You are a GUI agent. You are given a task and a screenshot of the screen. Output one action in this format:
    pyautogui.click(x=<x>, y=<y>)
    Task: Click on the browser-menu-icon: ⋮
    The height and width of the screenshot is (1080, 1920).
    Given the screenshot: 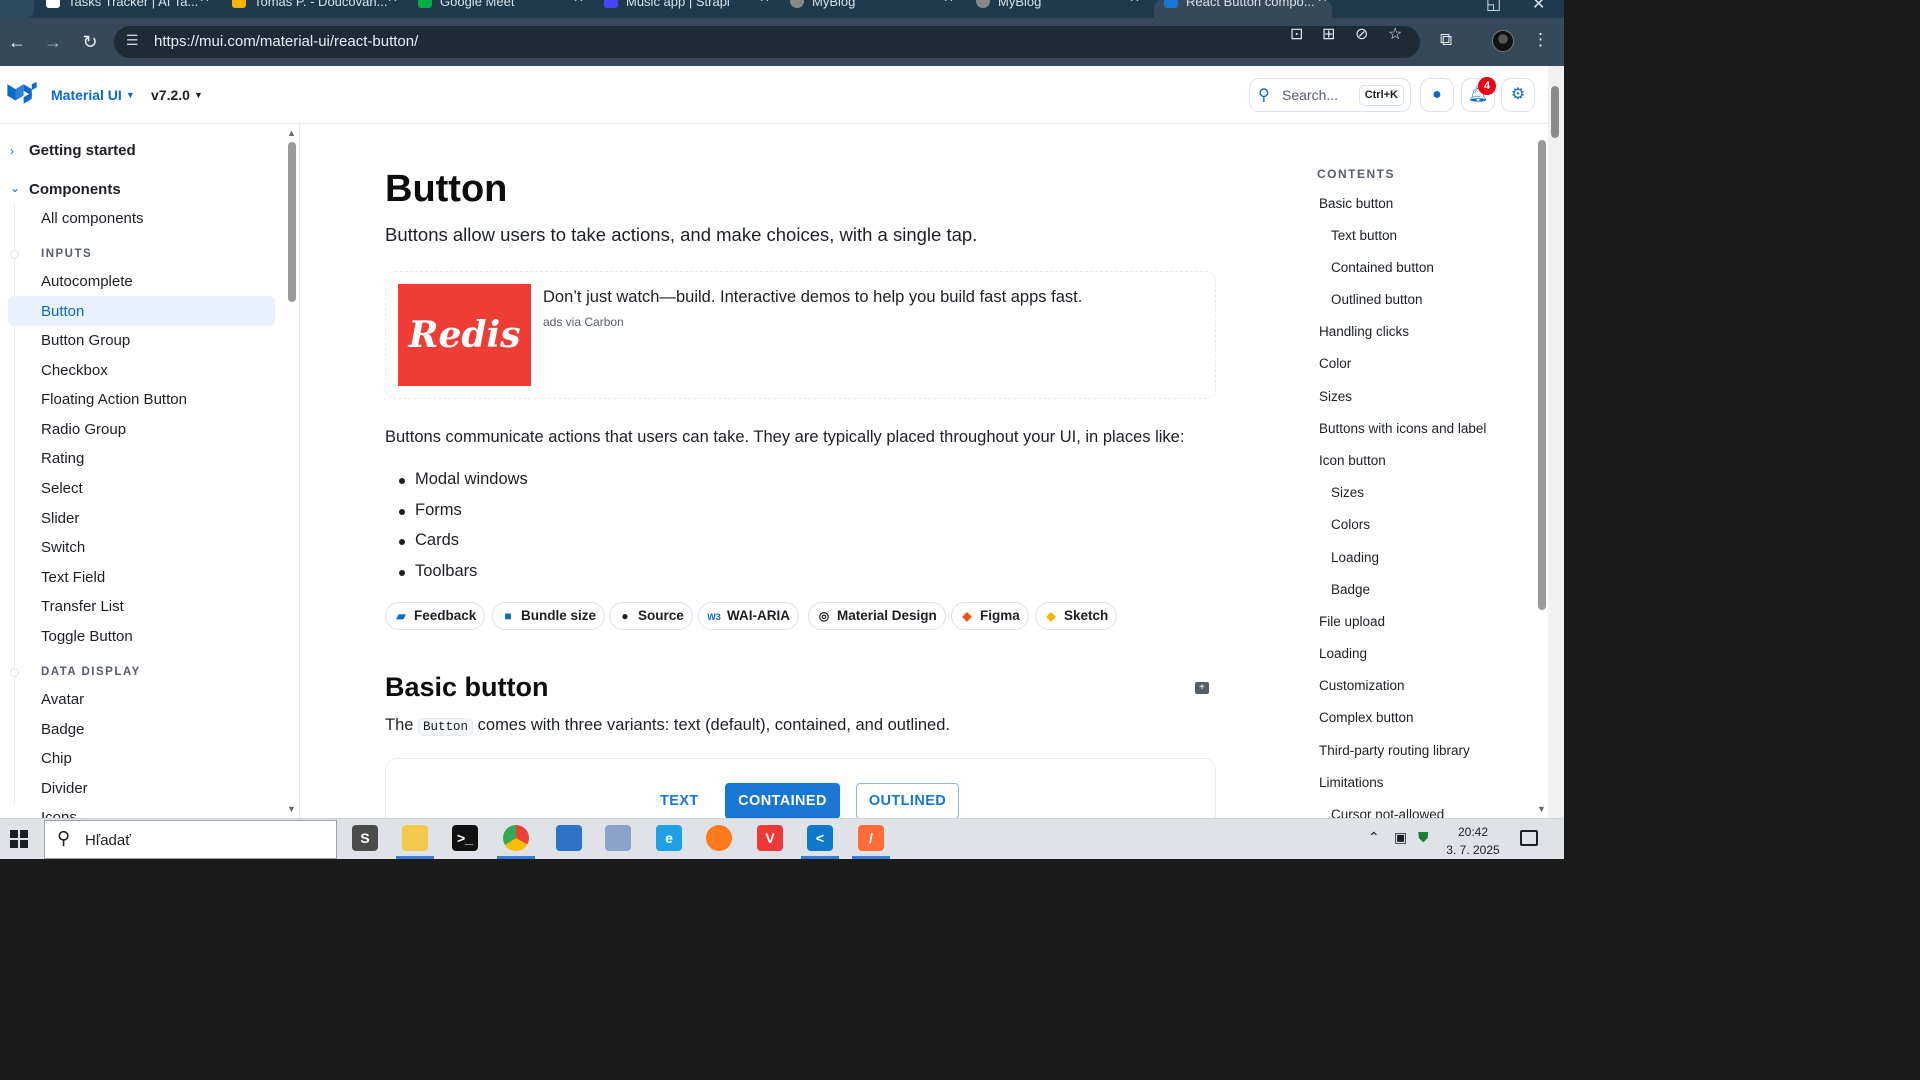 What is the action you would take?
    pyautogui.click(x=1540, y=40)
    